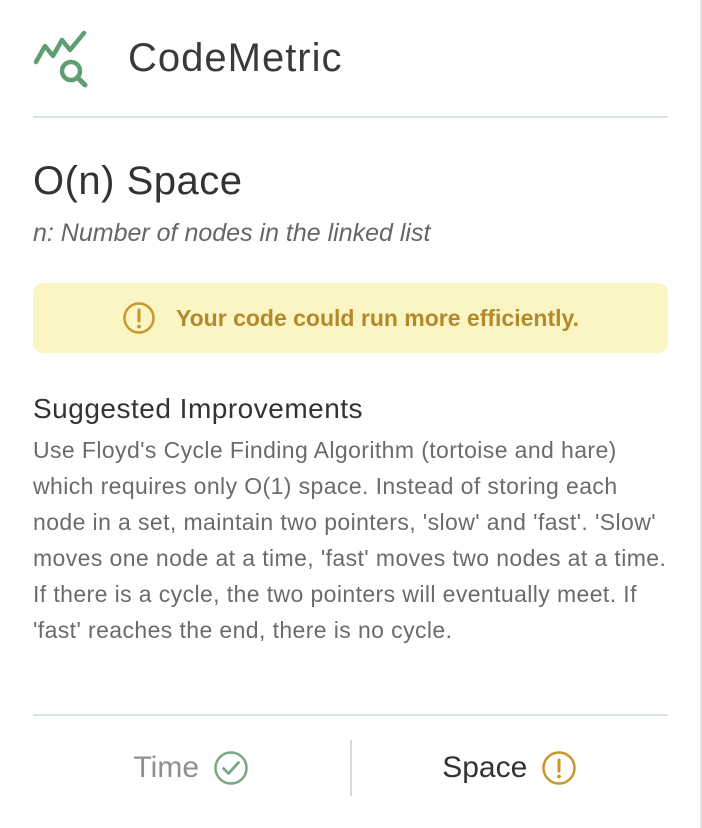 Image resolution: width=702 pixels, height=828 pixels. What do you see at coordinates (61, 58) in the screenshot?
I see `chart-search-icon` at bounding box center [61, 58].